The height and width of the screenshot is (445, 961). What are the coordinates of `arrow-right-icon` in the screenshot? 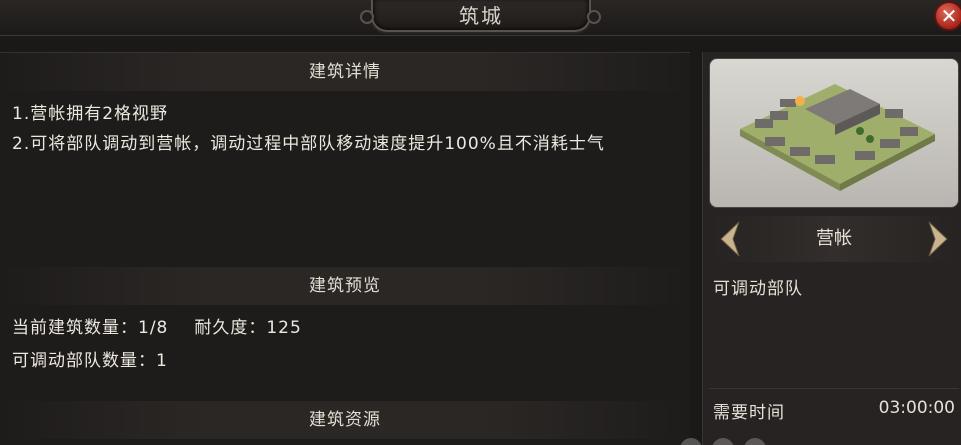 It's located at (937, 239).